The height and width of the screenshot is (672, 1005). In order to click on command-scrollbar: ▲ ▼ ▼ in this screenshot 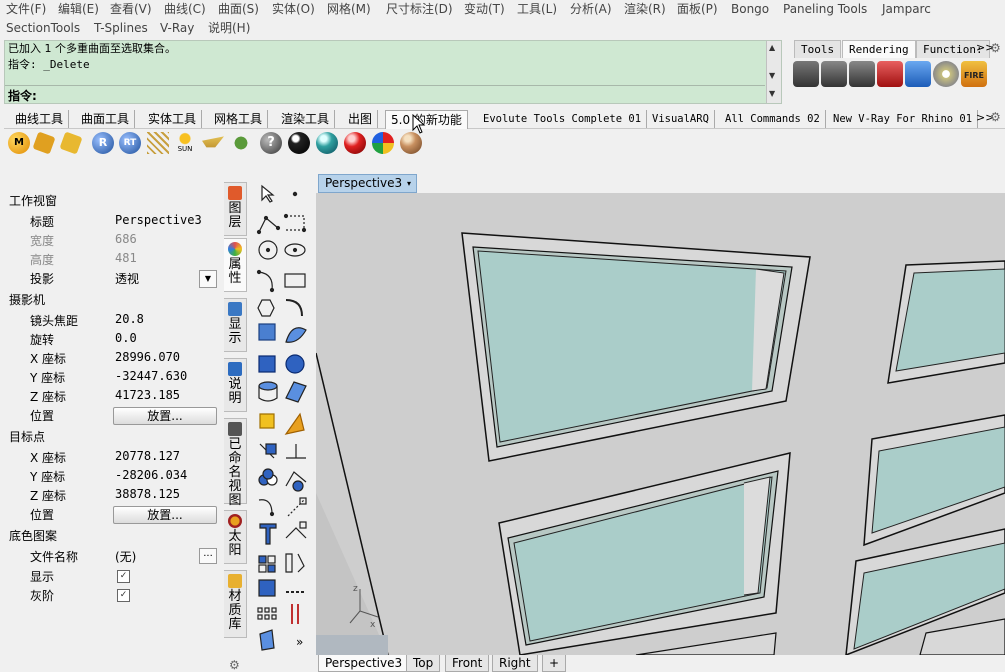, I will do `click(773, 72)`.